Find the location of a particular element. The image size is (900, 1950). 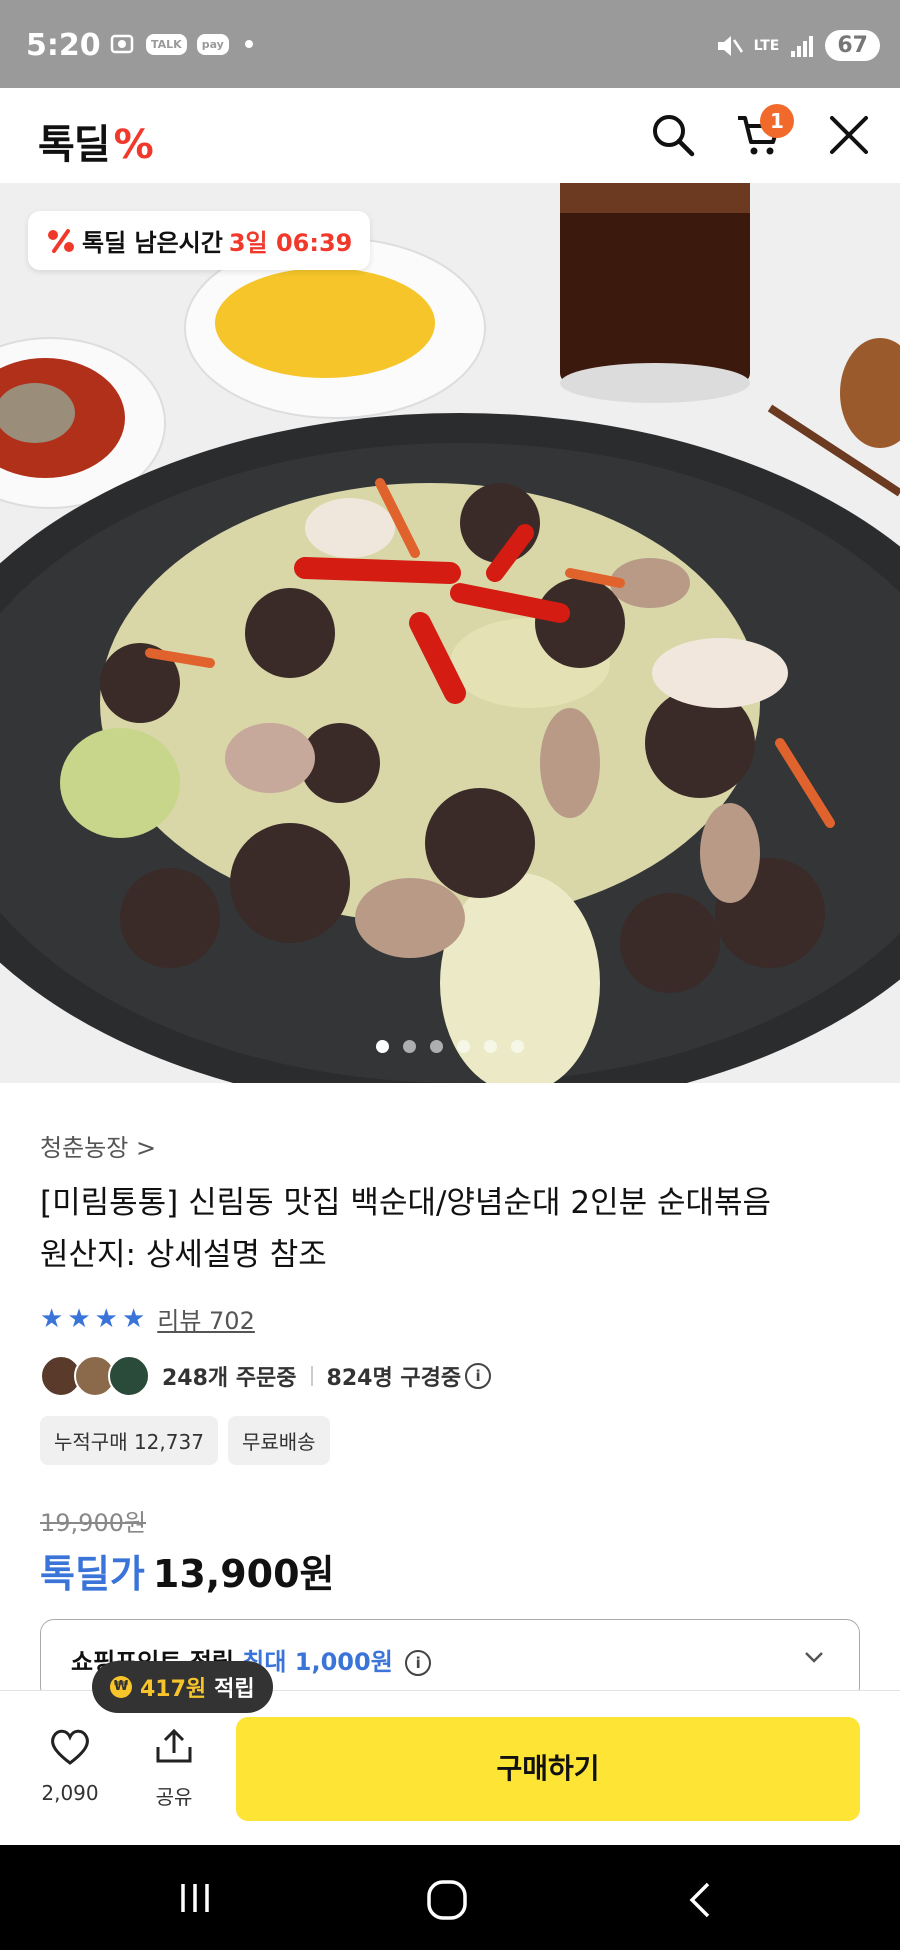

status-time: 5:20 is located at coordinates (63, 45).